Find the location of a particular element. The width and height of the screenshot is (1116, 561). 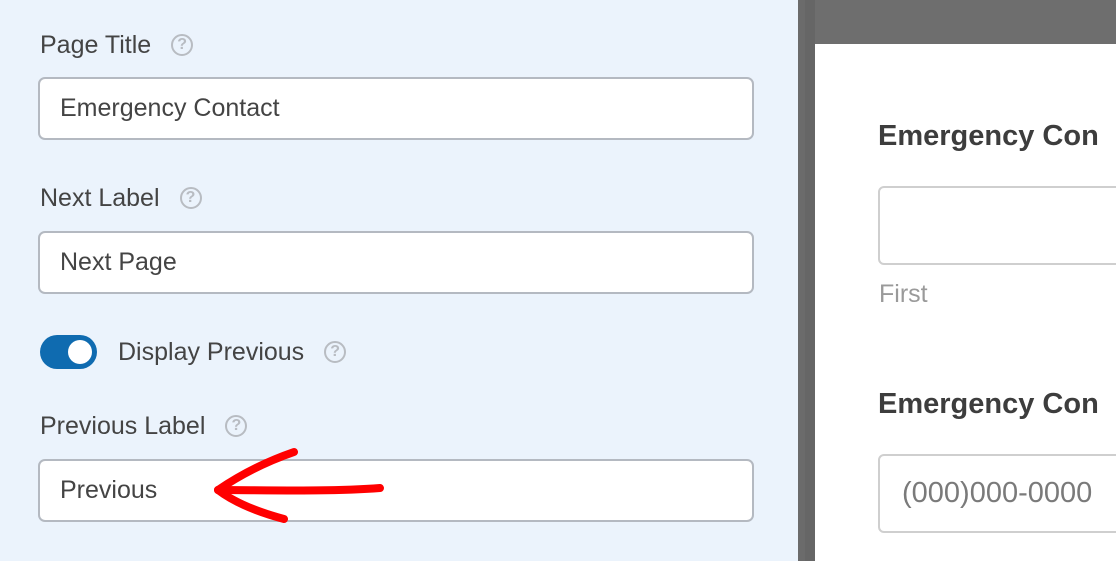

next-label-input is located at coordinates (396, 262).